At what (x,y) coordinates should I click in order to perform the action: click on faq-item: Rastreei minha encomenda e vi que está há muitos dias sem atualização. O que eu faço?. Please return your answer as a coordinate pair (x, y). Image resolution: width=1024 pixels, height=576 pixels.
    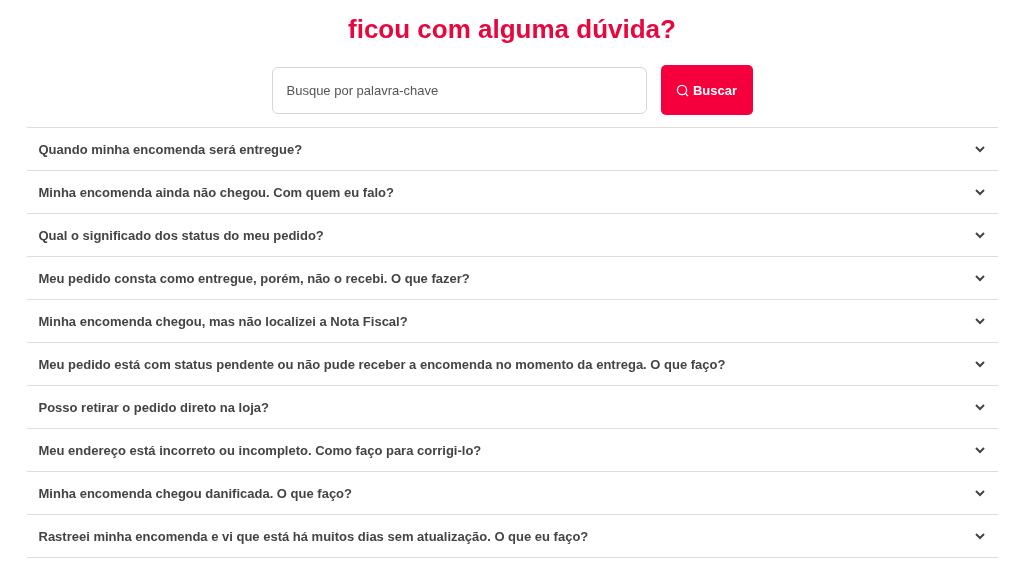
    Looking at the image, I should click on (512, 536).